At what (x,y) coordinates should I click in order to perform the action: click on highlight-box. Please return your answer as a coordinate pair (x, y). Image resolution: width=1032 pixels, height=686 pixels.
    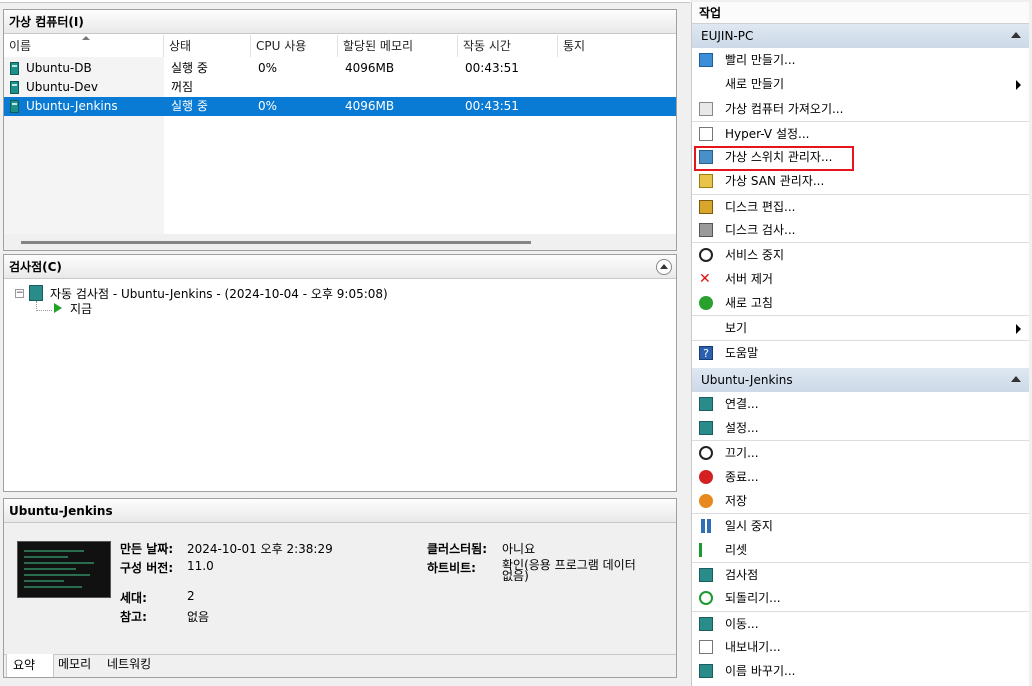
    Looking at the image, I should click on (774, 158).